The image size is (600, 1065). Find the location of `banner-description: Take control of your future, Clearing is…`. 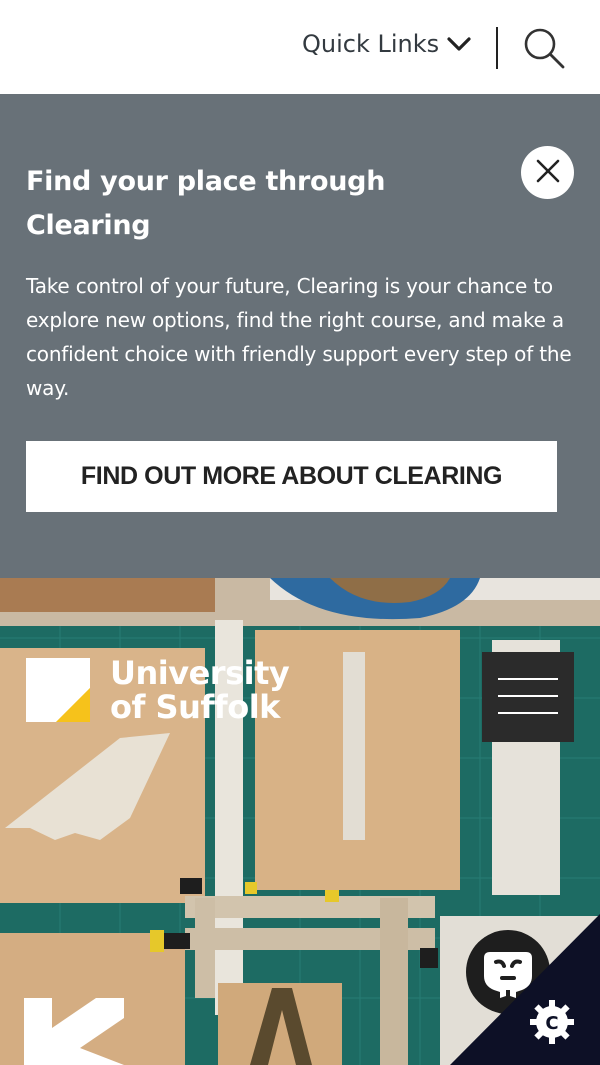

banner-description: Take control of your future, Clearing is… is located at coordinates (299, 337).